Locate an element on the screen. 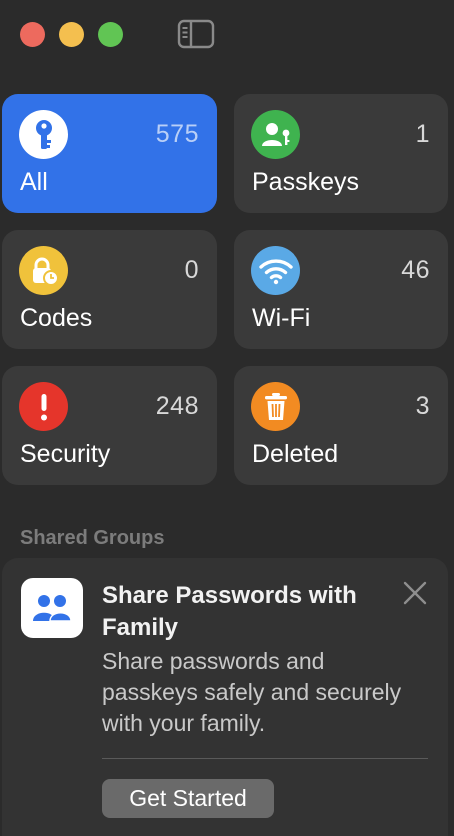  category-label: Passkeys is located at coordinates (305, 182).